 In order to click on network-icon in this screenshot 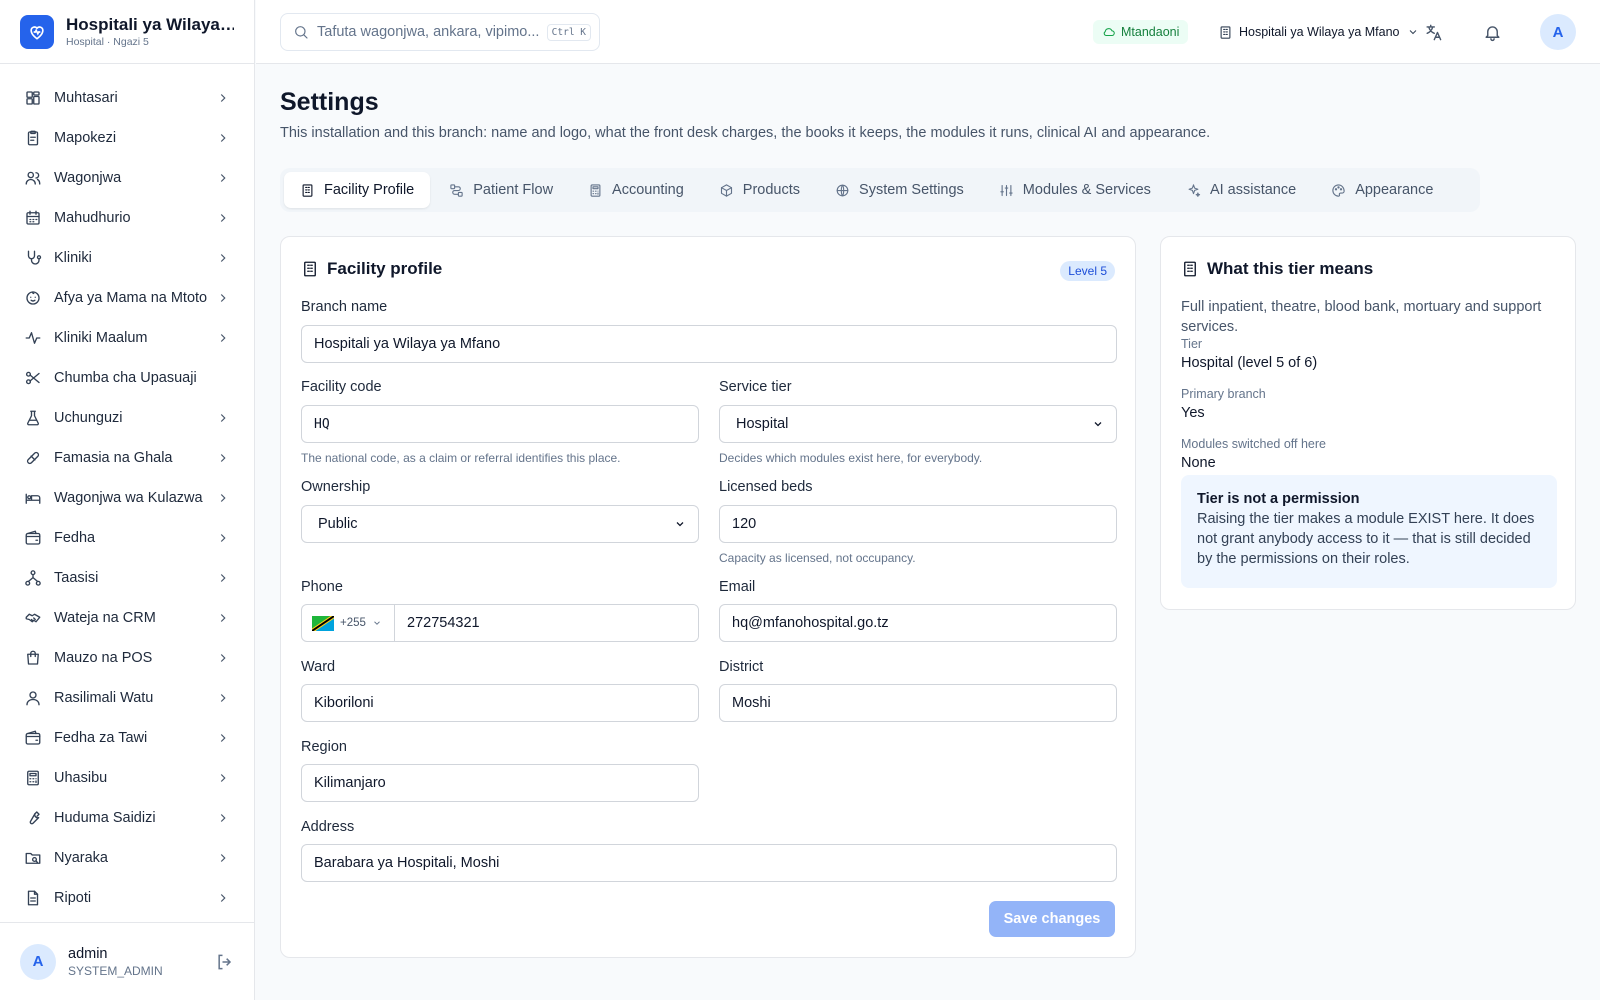, I will do `click(33, 578)`.